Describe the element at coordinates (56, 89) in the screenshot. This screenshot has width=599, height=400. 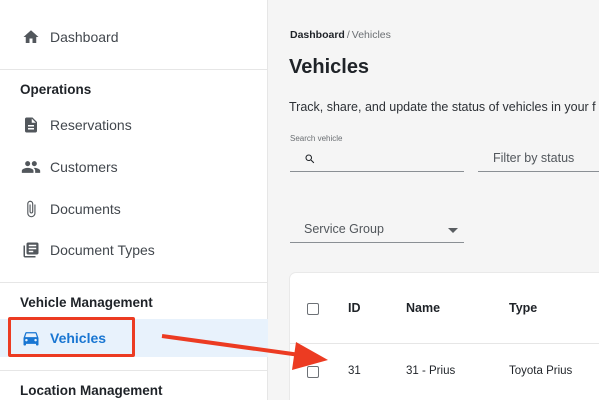
I see `section-title-operations: Operations` at that location.